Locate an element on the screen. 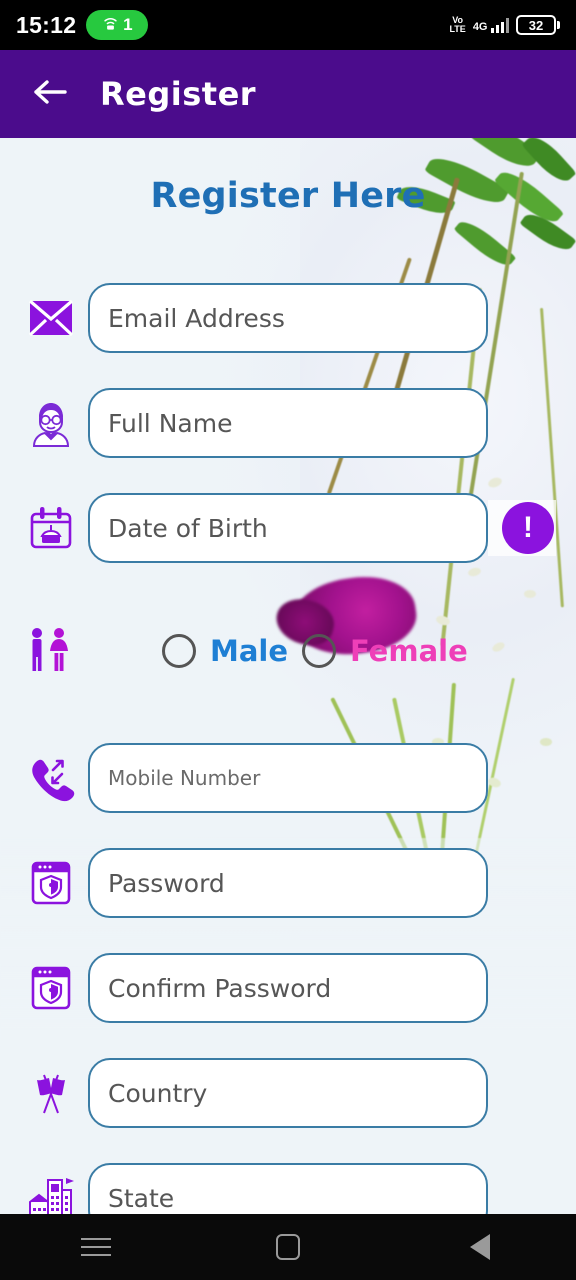  back-arrow-icon is located at coordinates (50, 94).